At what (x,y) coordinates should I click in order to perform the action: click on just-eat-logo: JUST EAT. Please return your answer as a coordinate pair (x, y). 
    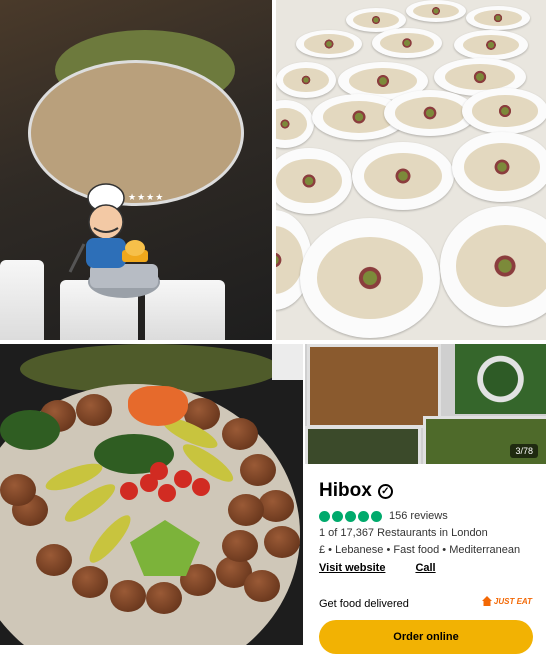
    Looking at the image, I should click on (506, 601).